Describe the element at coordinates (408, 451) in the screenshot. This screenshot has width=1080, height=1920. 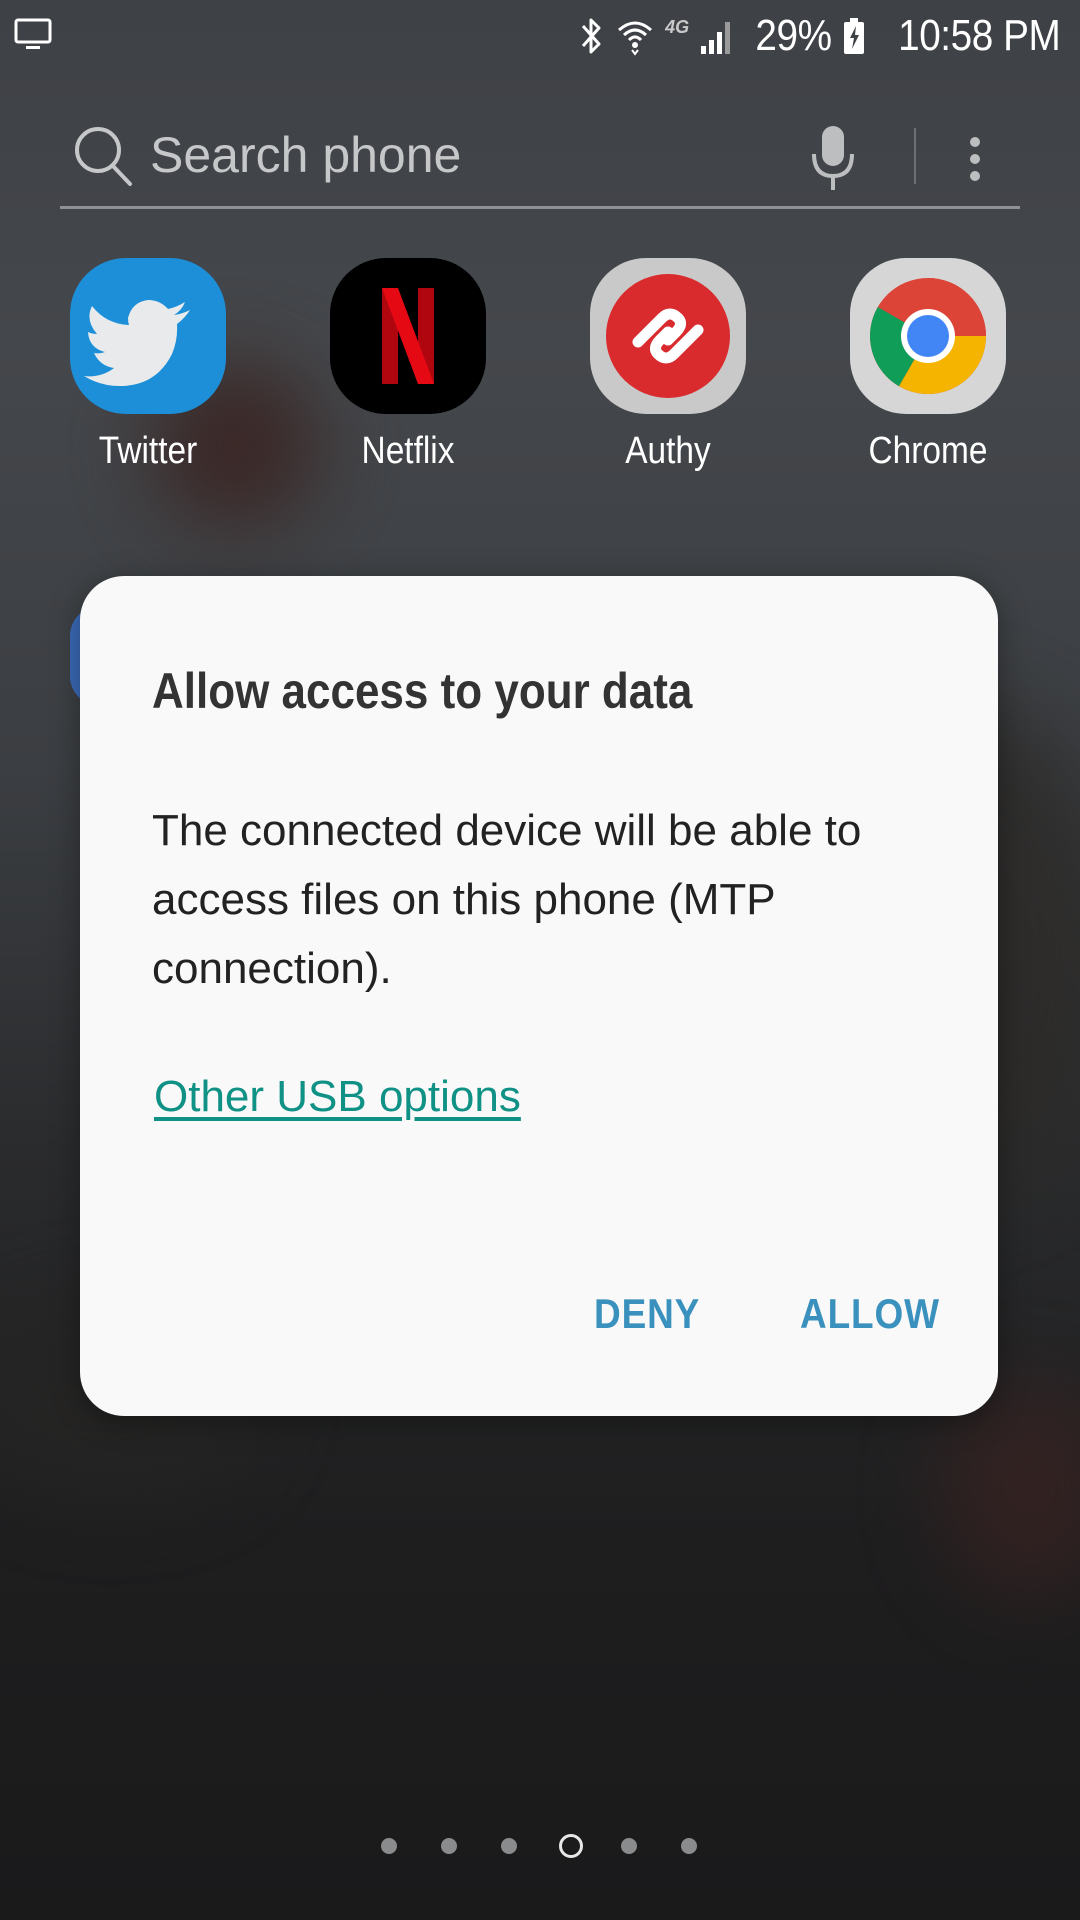
I see `app-label: Netflix` at that location.